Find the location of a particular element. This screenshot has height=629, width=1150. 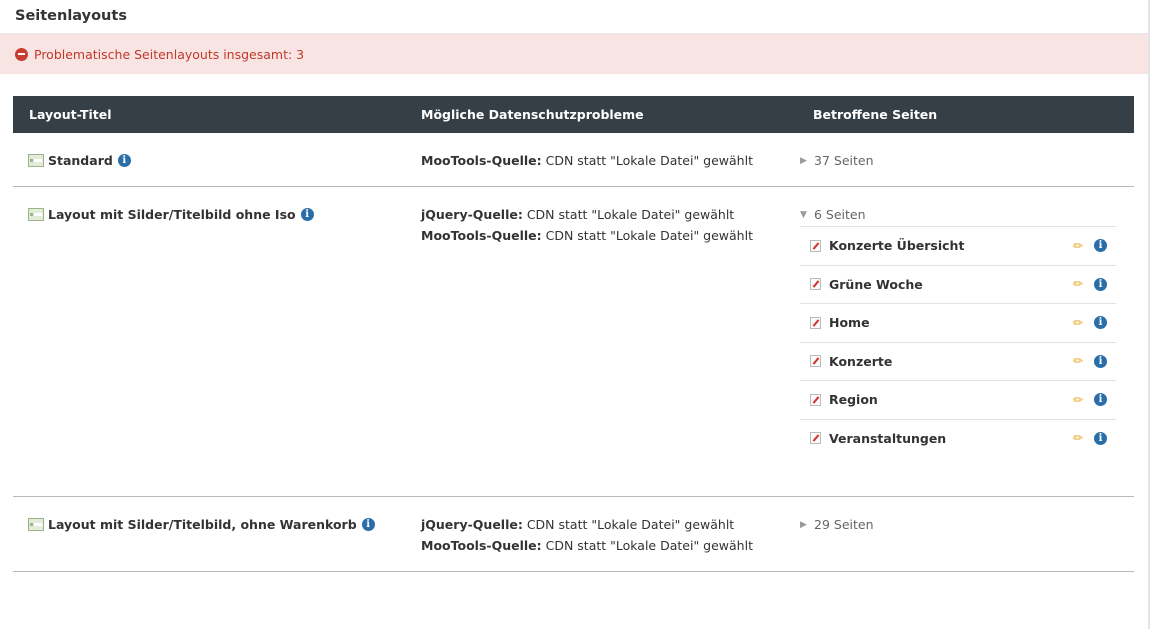

list-item: Region ✏ i is located at coordinates (958, 399).